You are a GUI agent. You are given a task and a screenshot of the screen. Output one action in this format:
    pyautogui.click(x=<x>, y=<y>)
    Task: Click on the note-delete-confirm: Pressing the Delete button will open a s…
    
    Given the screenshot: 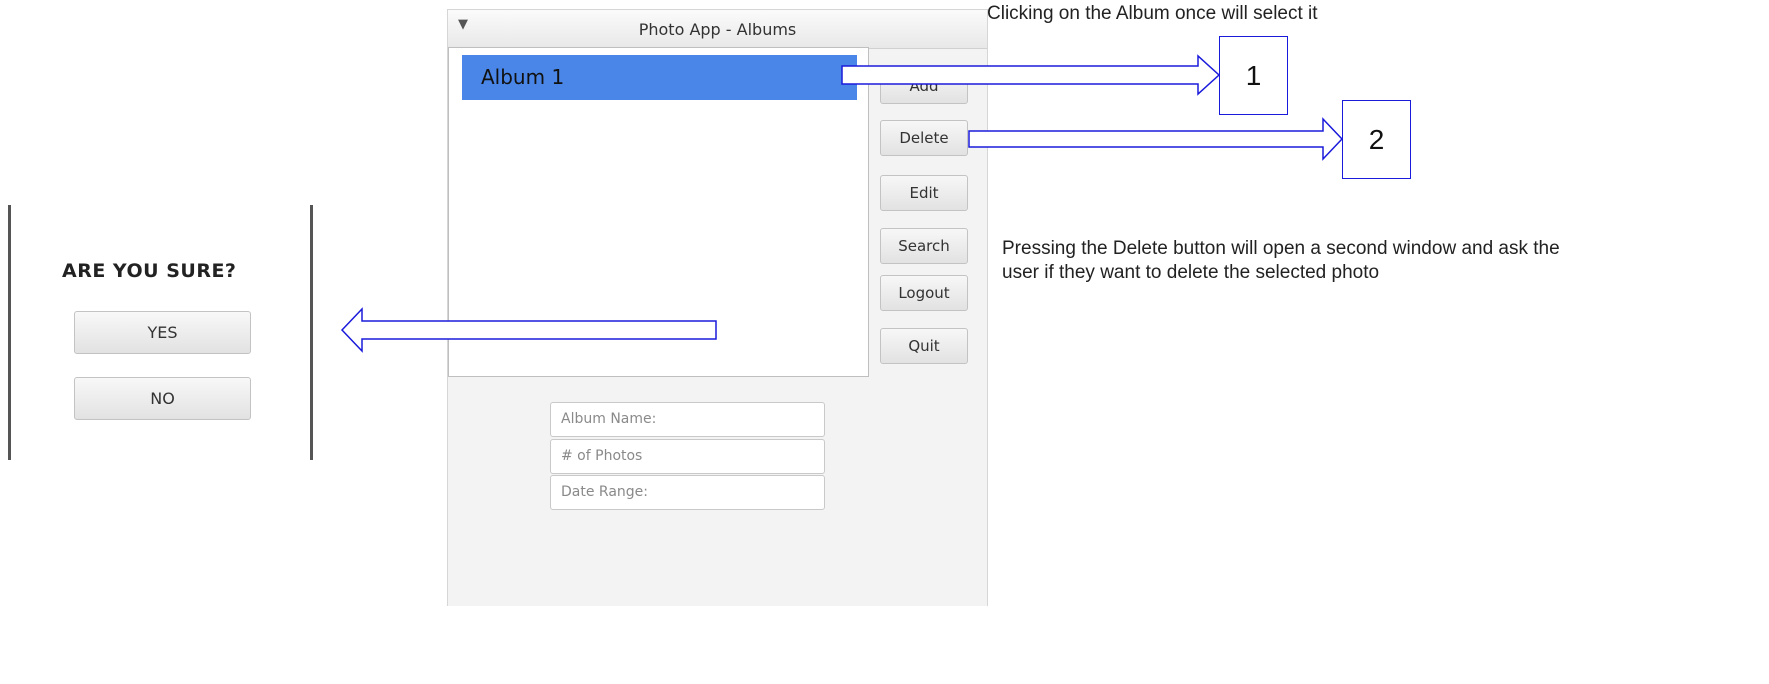 What is the action you would take?
    pyautogui.click(x=1281, y=260)
    